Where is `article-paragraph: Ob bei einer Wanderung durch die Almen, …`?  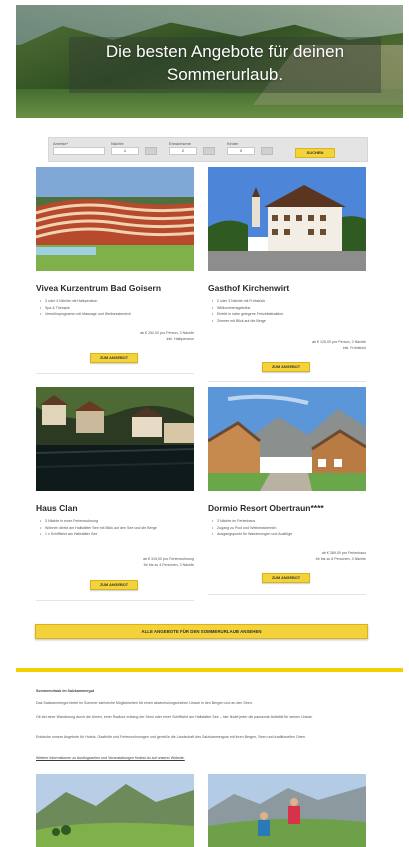
article-paragraph: Ob bei einer Wanderung durch die Almen, … is located at coordinates (174, 717).